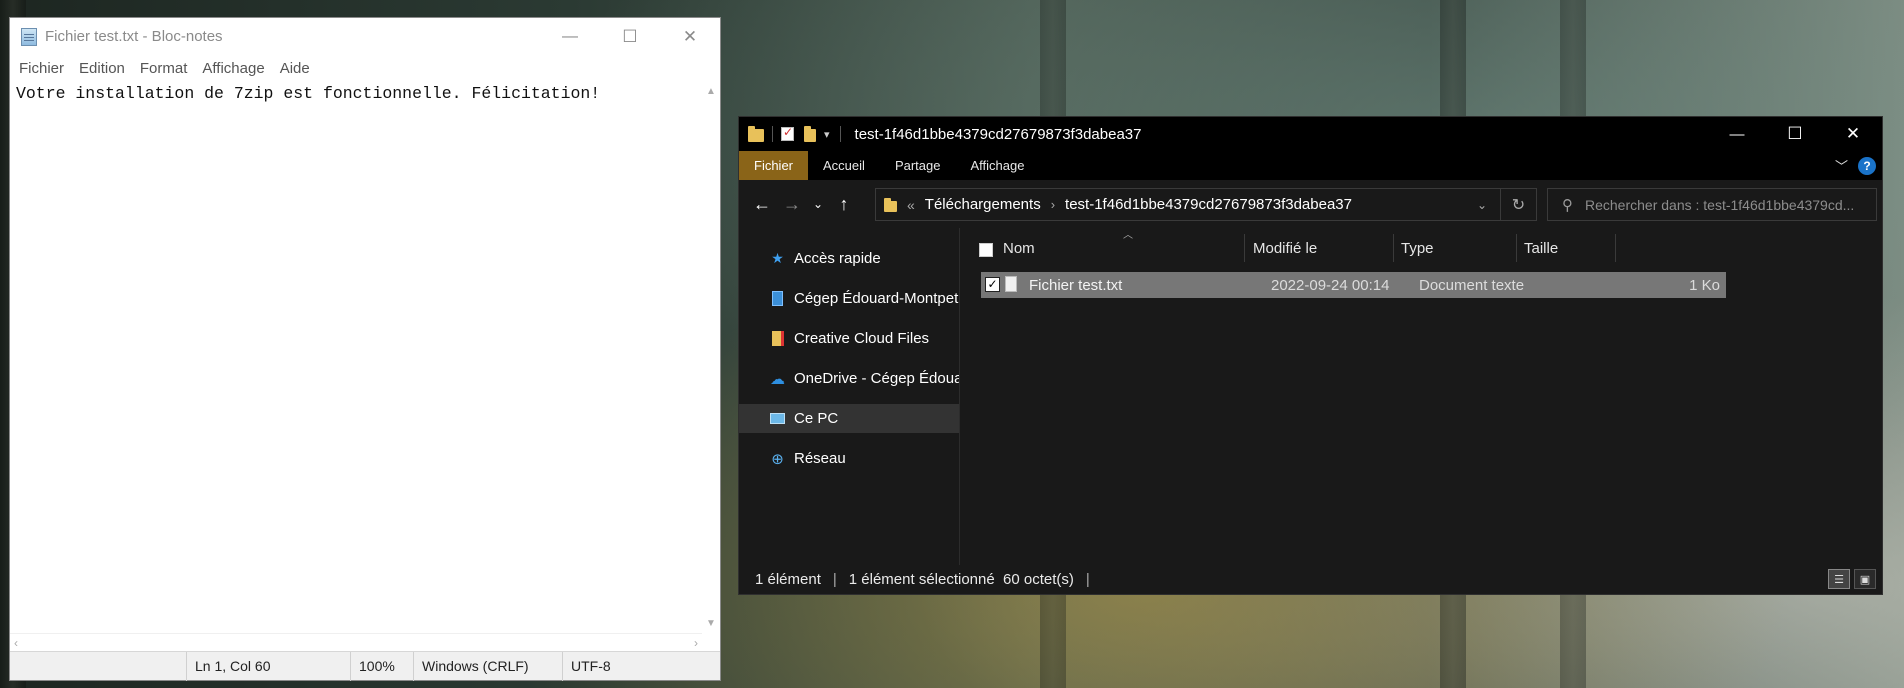  Describe the element at coordinates (1121, 248) in the screenshot. I see `column-header-nom: Nom` at that location.